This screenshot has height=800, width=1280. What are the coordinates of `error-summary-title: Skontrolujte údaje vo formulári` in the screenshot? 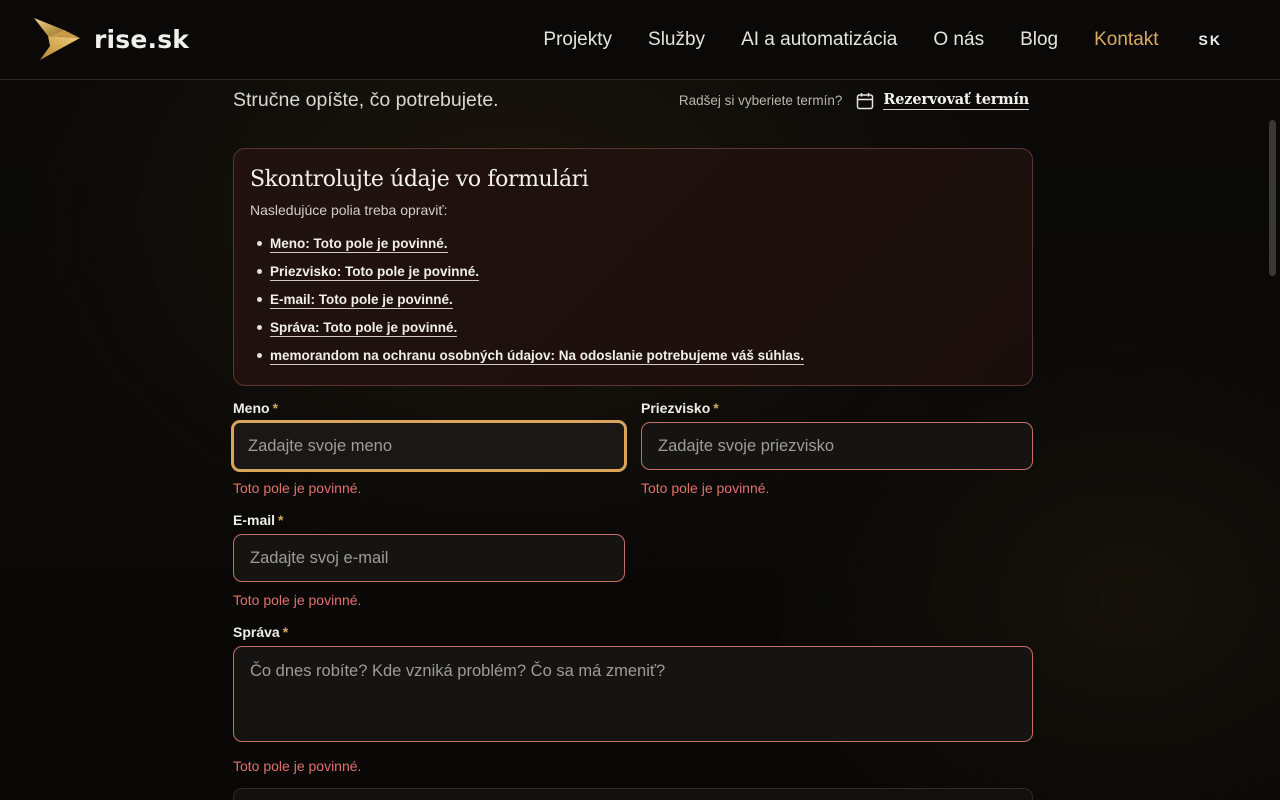 It's located at (419, 179).